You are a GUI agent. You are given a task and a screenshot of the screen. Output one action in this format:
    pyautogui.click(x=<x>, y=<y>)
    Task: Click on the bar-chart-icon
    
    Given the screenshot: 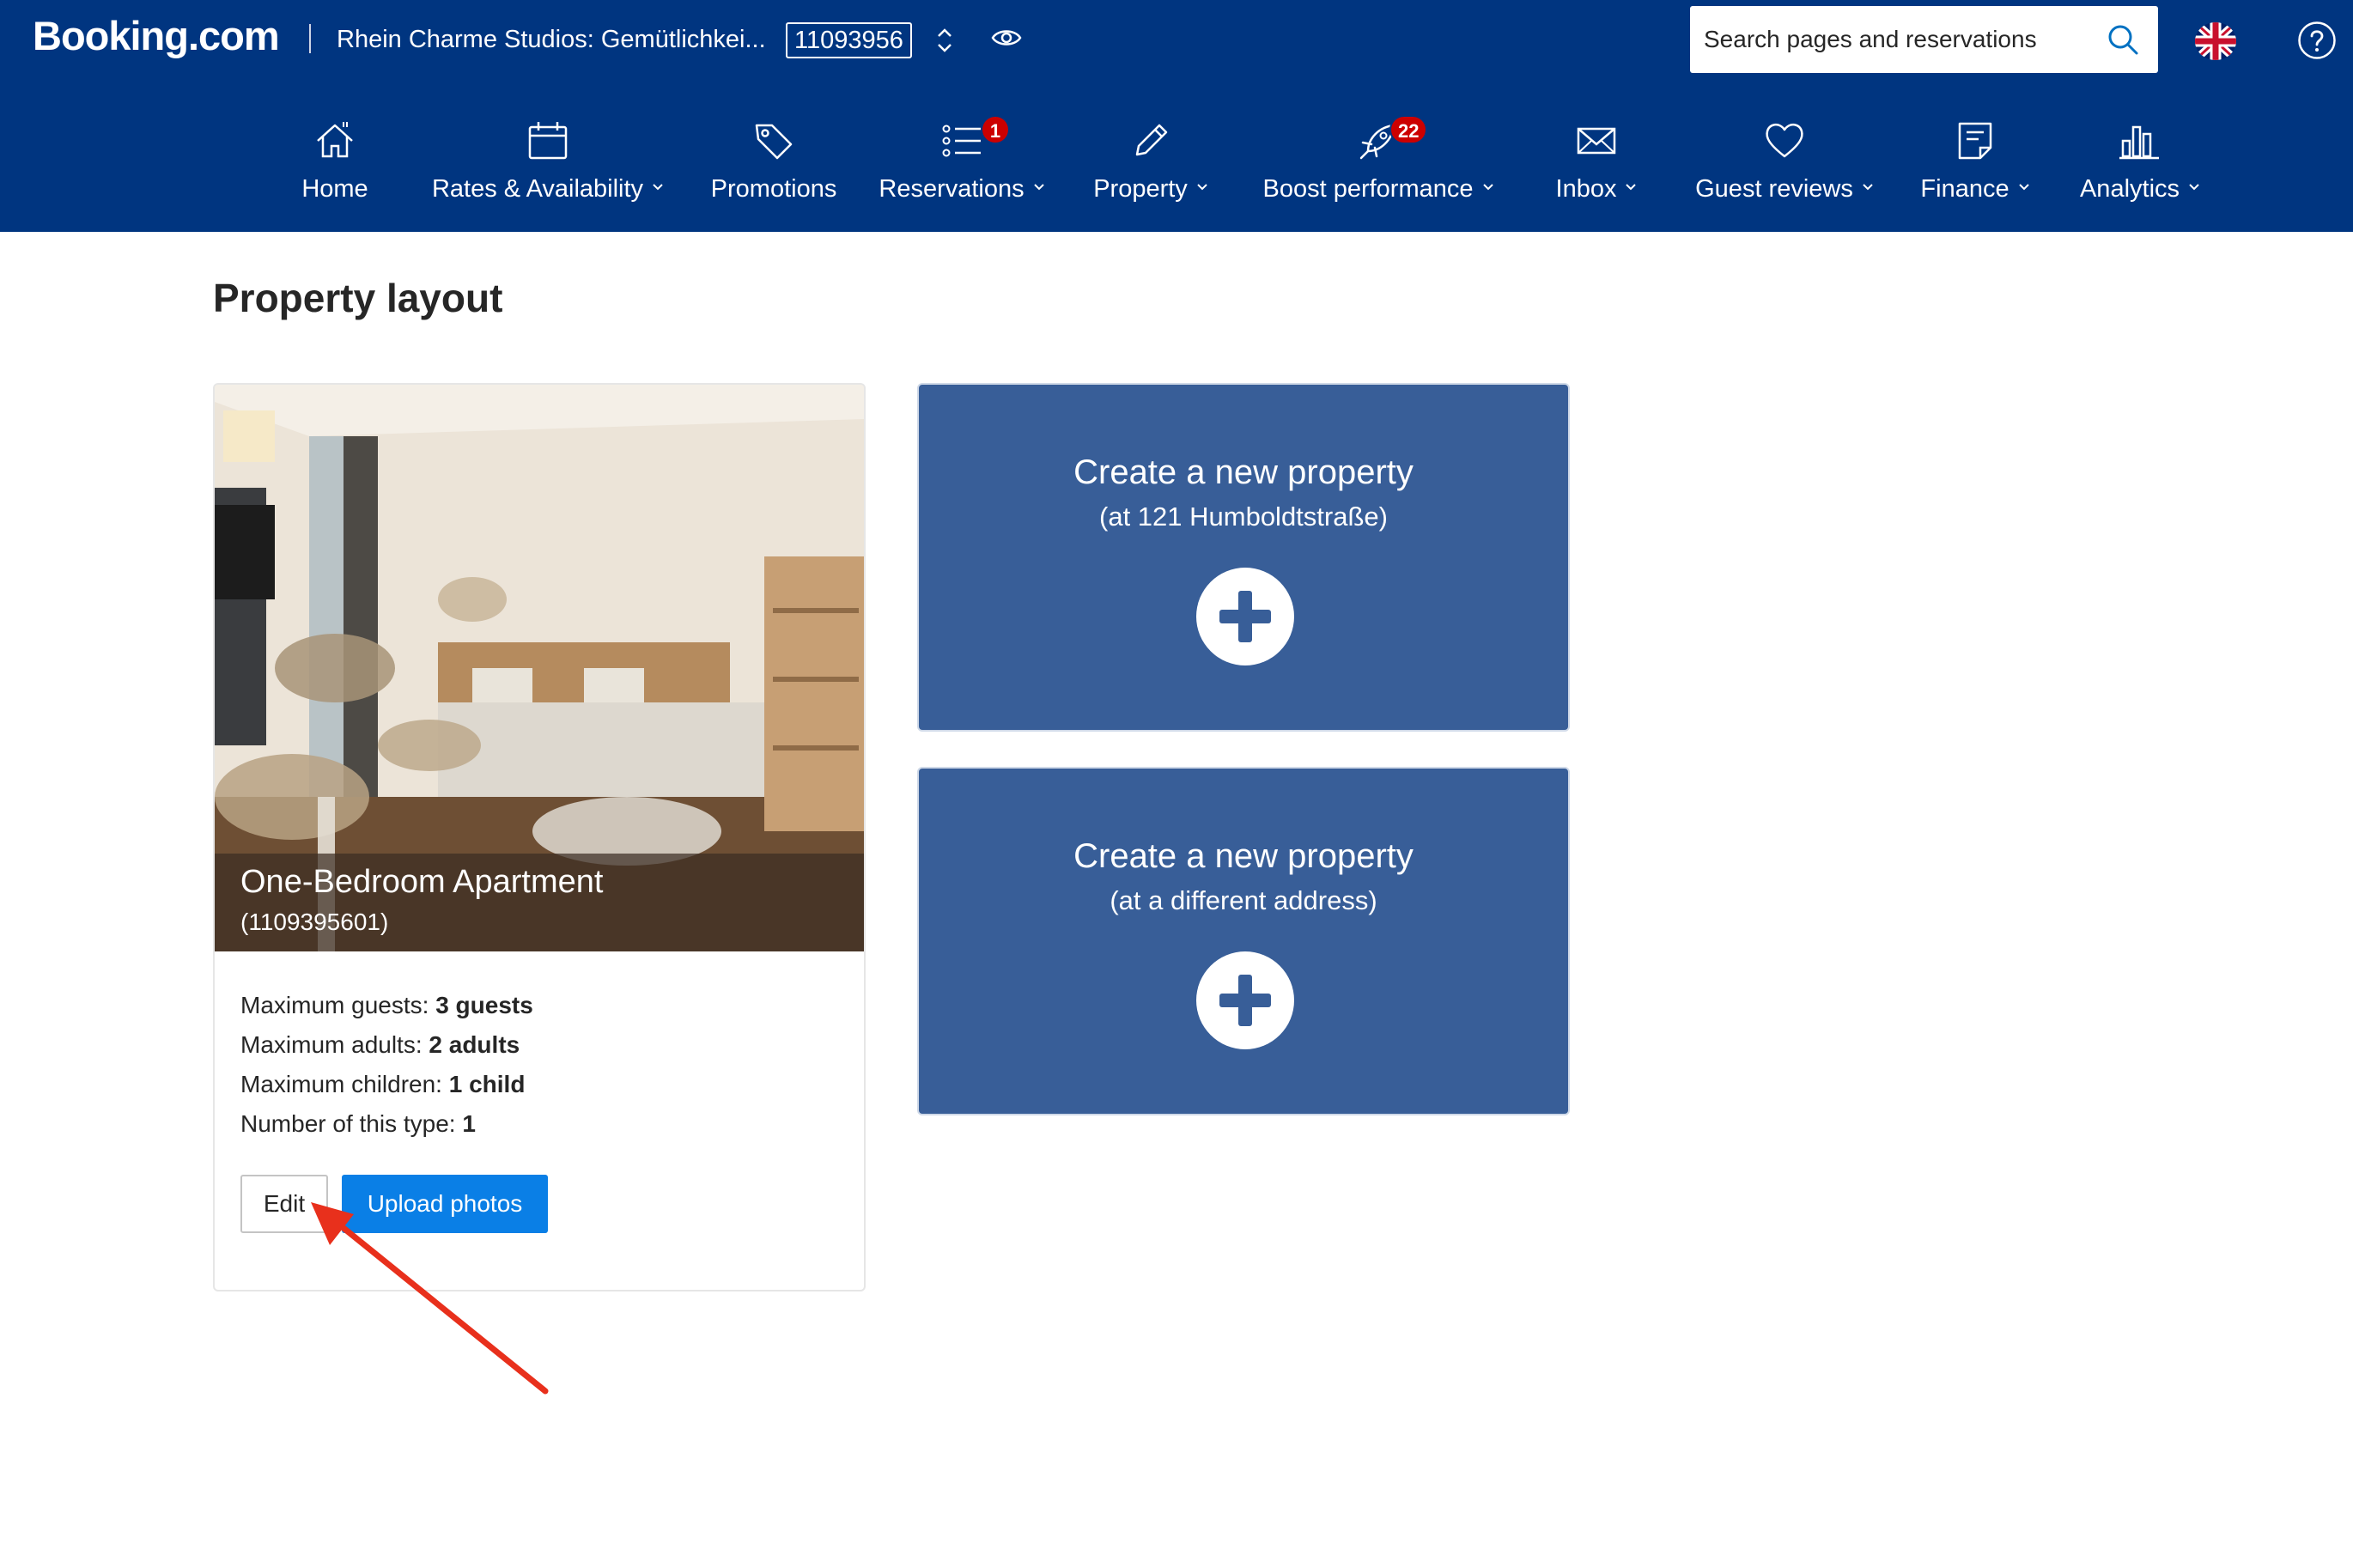 What is the action you would take?
    pyautogui.click(x=2139, y=142)
    